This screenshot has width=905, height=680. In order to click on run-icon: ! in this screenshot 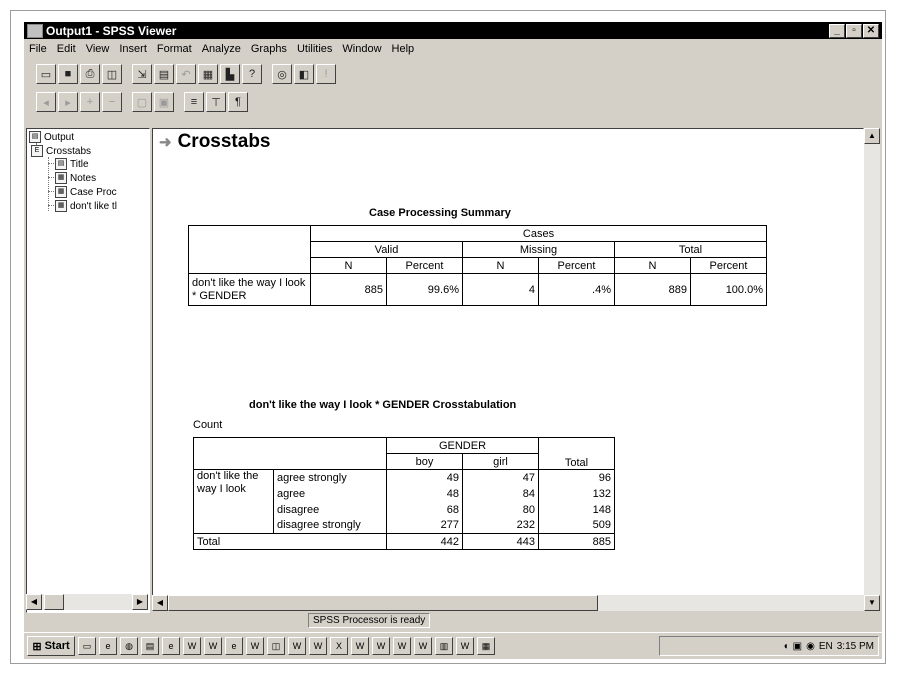, I will do `click(326, 74)`.